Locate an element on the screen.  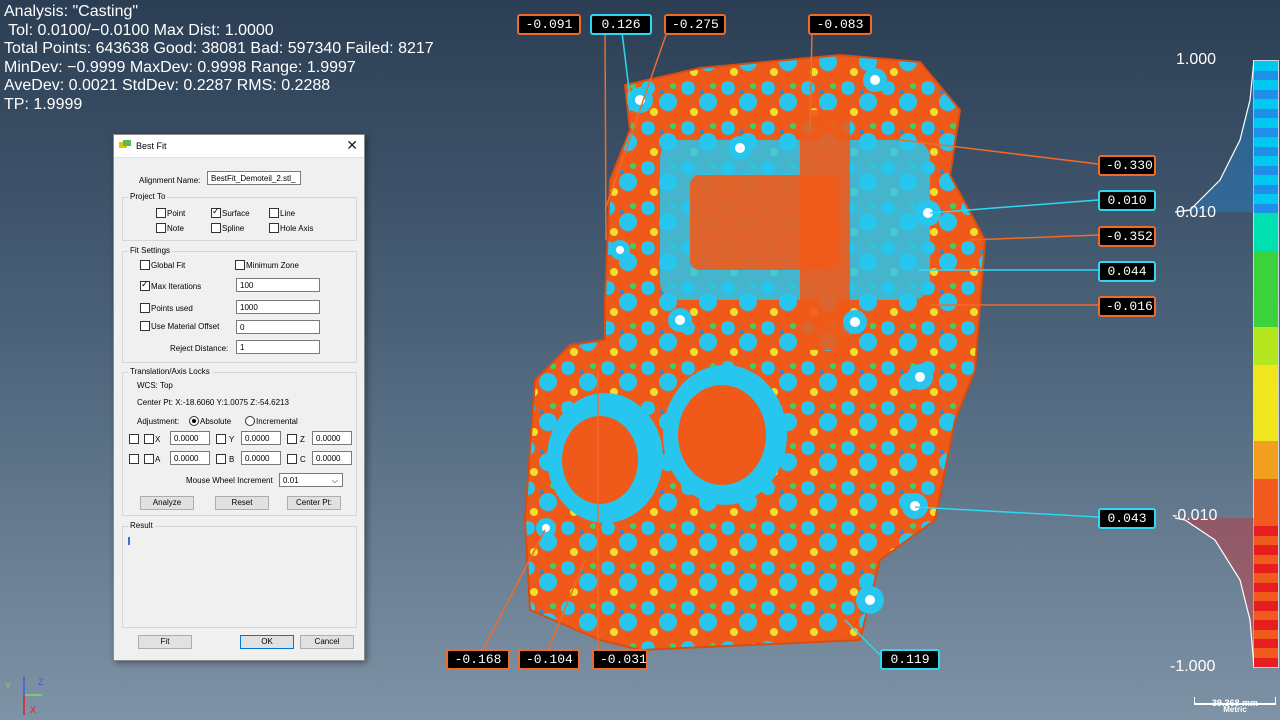
callout-label: 0.010 is located at coordinates (1127, 200).